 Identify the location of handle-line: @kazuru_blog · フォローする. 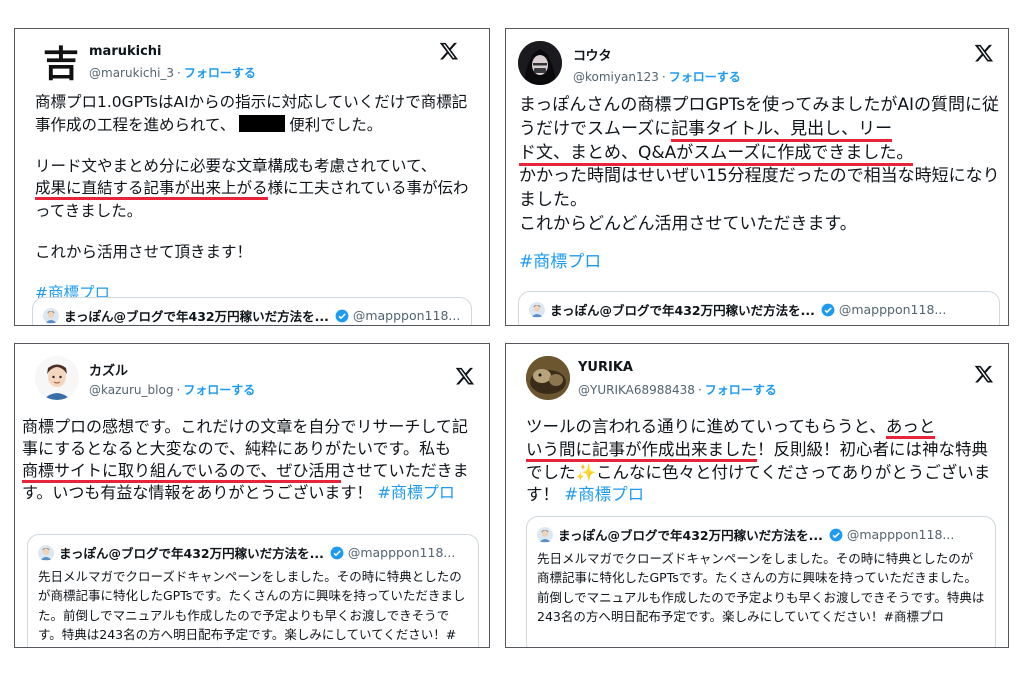
(172, 390).